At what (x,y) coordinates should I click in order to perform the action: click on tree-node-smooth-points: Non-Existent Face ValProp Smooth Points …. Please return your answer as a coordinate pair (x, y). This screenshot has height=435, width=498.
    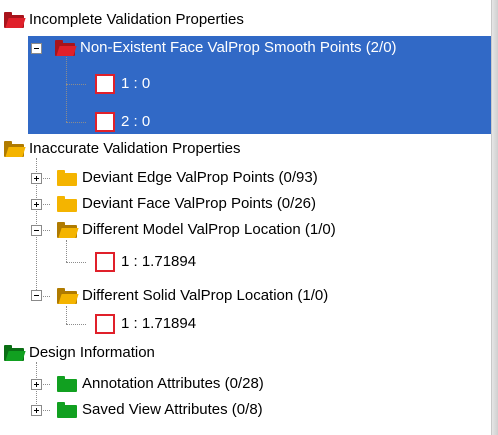
    Looking at the image, I should click on (227, 48).